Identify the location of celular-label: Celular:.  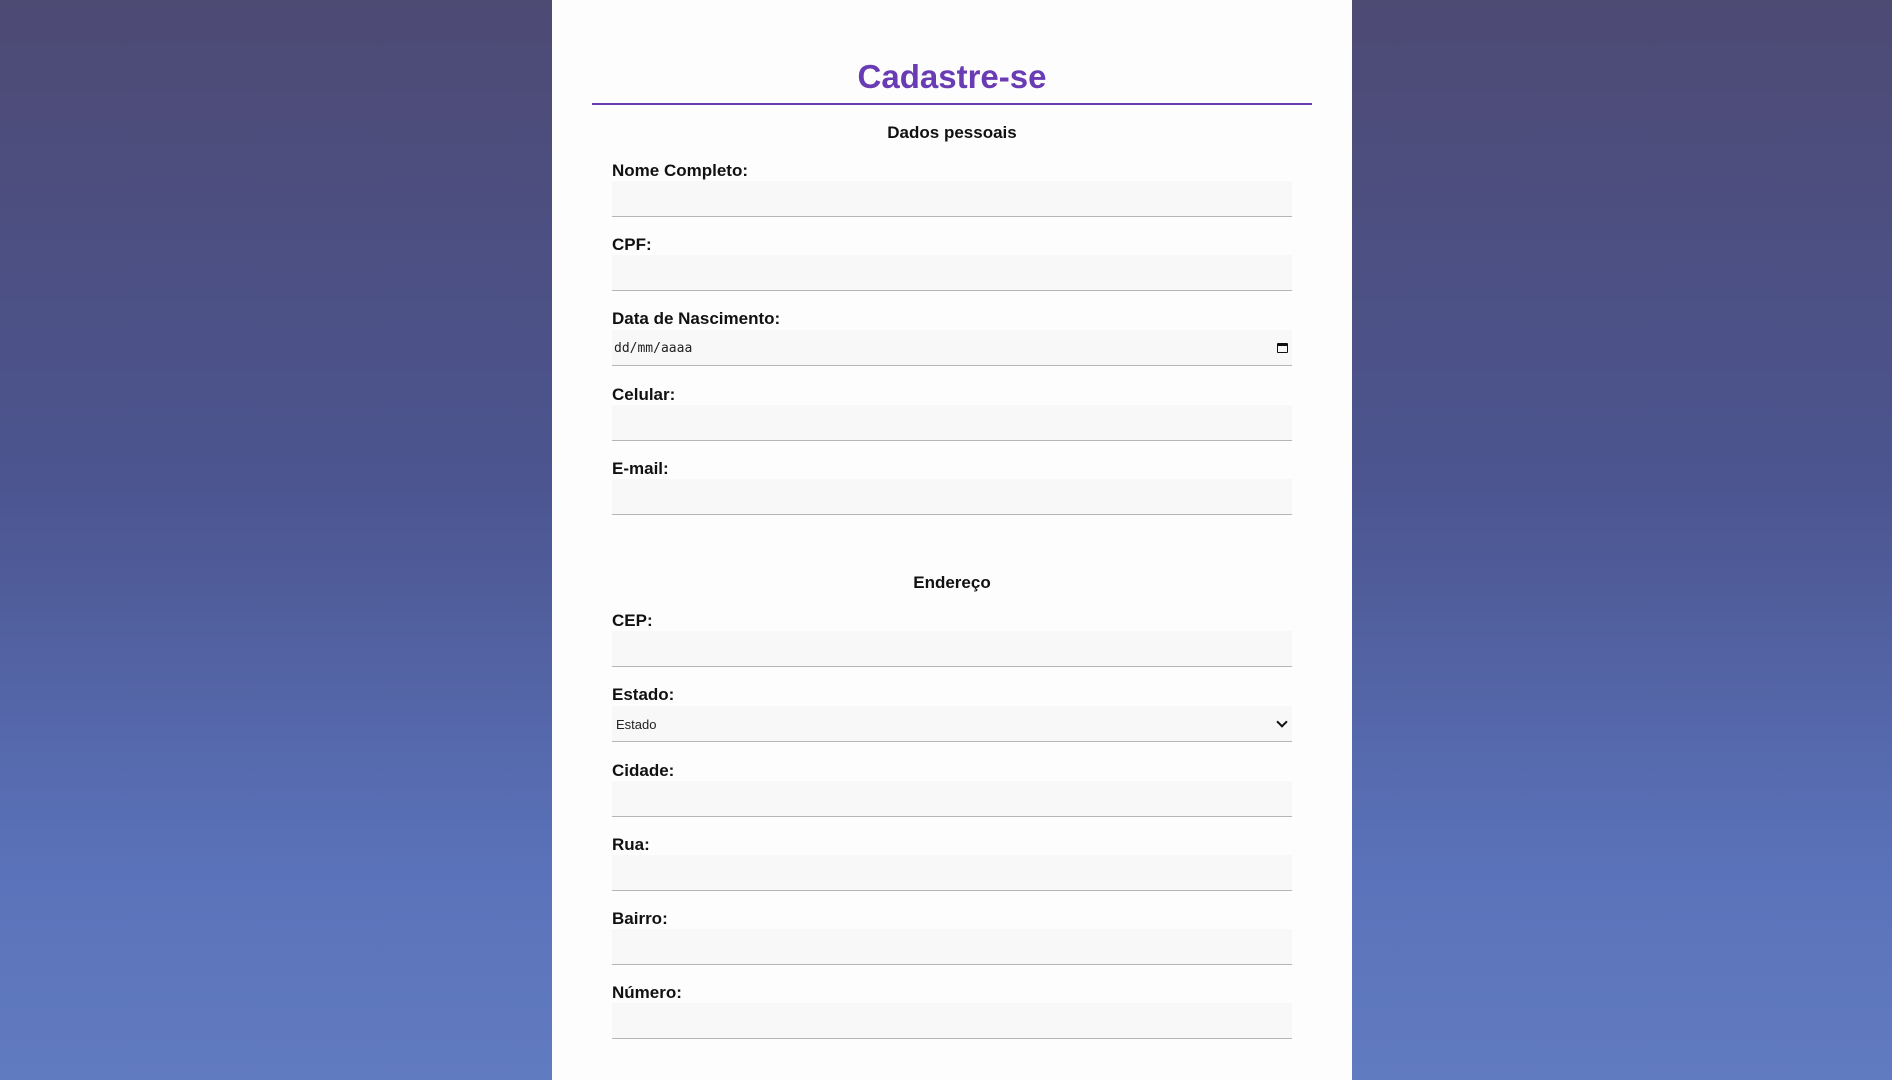
(644, 394).